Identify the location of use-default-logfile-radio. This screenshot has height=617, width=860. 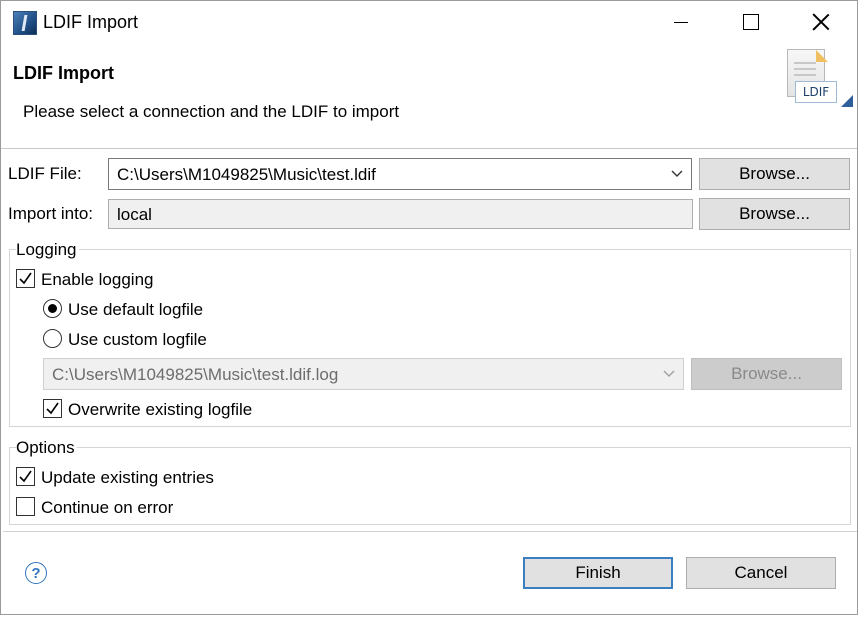
(52, 308).